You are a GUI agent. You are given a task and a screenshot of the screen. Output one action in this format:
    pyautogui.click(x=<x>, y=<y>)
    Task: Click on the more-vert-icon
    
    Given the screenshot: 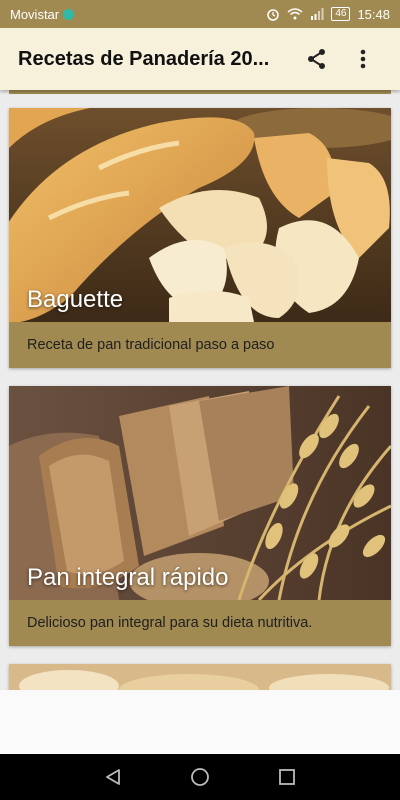 What is the action you would take?
    pyautogui.click(x=363, y=59)
    